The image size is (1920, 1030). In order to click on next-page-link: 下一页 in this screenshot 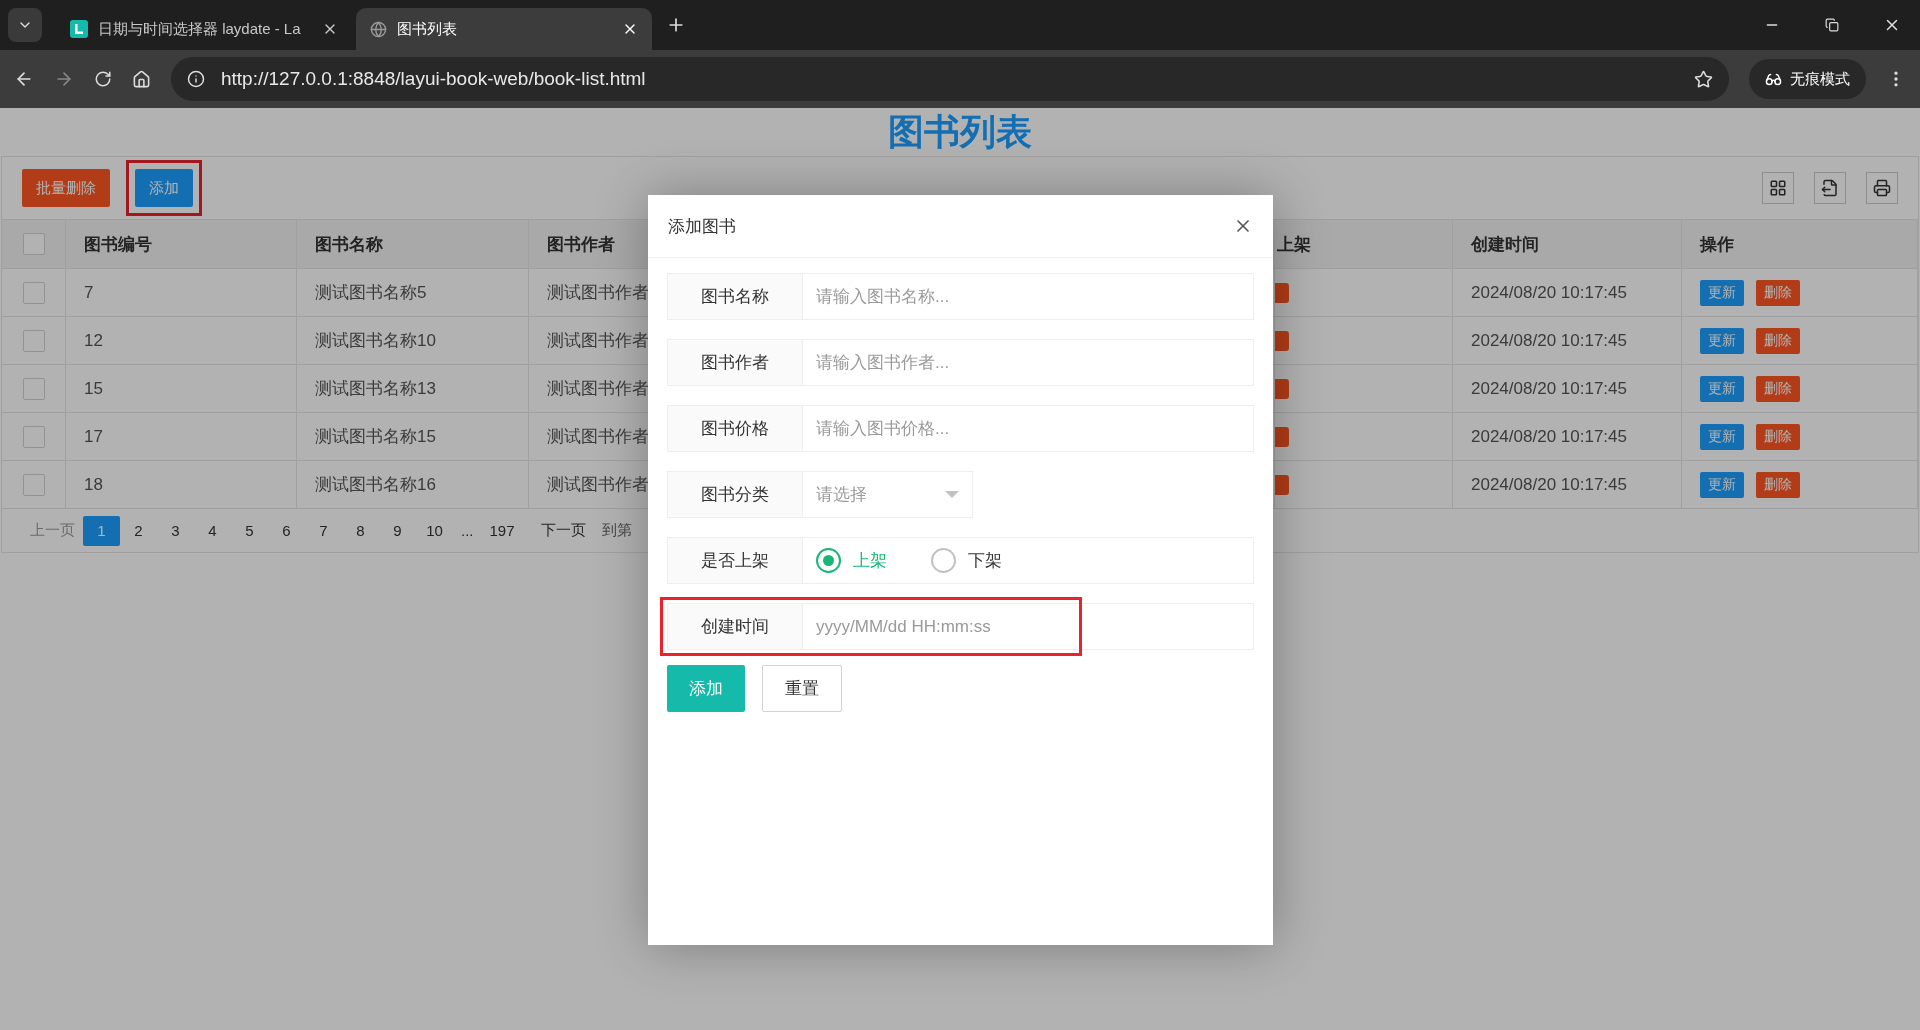, I will do `click(563, 530)`.